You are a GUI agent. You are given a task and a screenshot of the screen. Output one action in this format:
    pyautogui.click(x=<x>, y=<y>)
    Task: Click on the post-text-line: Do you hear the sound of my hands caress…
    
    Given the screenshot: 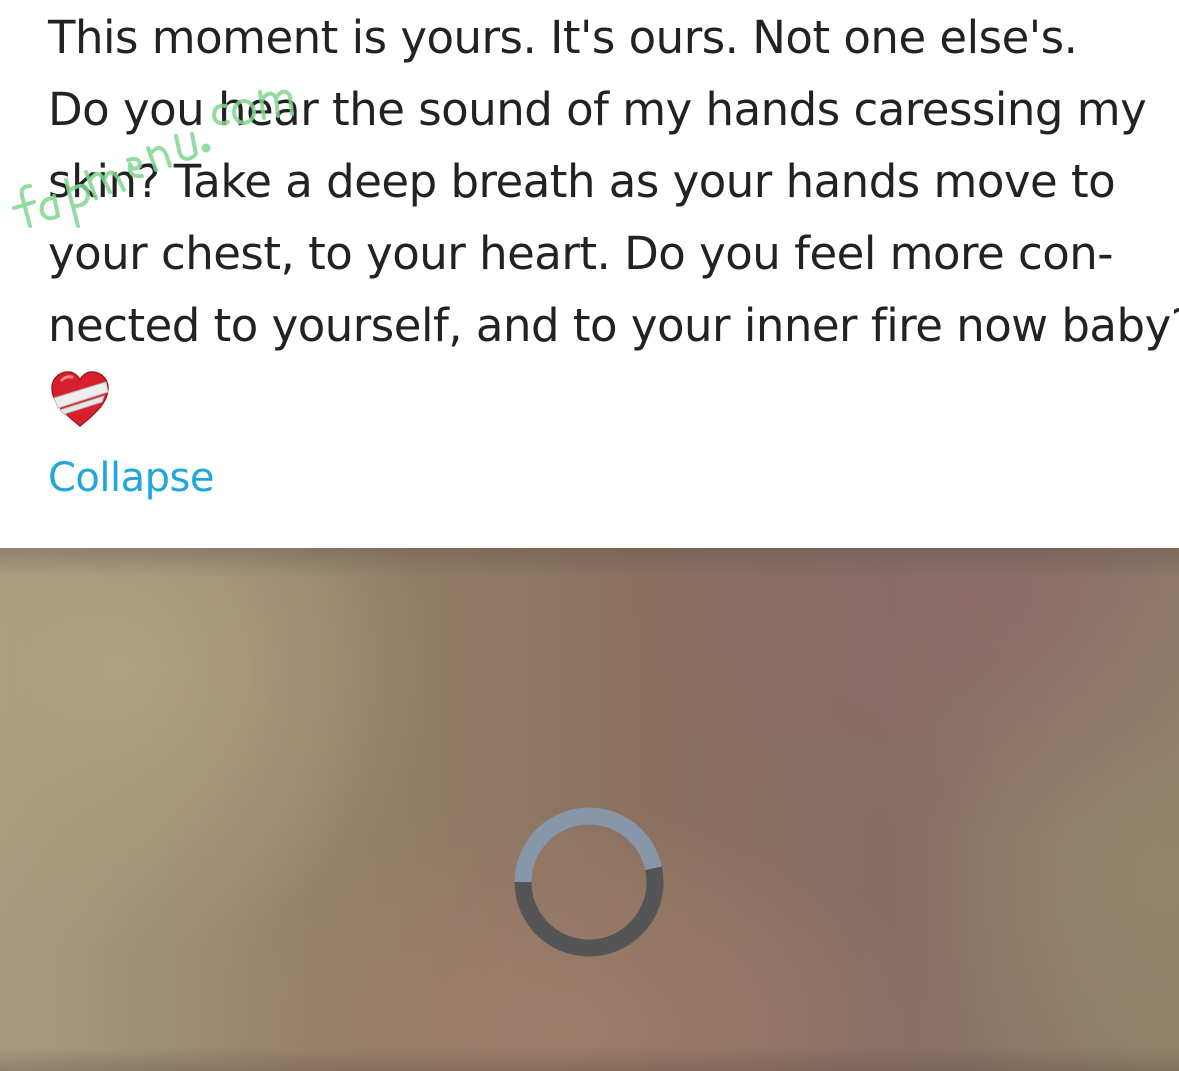 What is the action you would take?
    pyautogui.click(x=597, y=109)
    